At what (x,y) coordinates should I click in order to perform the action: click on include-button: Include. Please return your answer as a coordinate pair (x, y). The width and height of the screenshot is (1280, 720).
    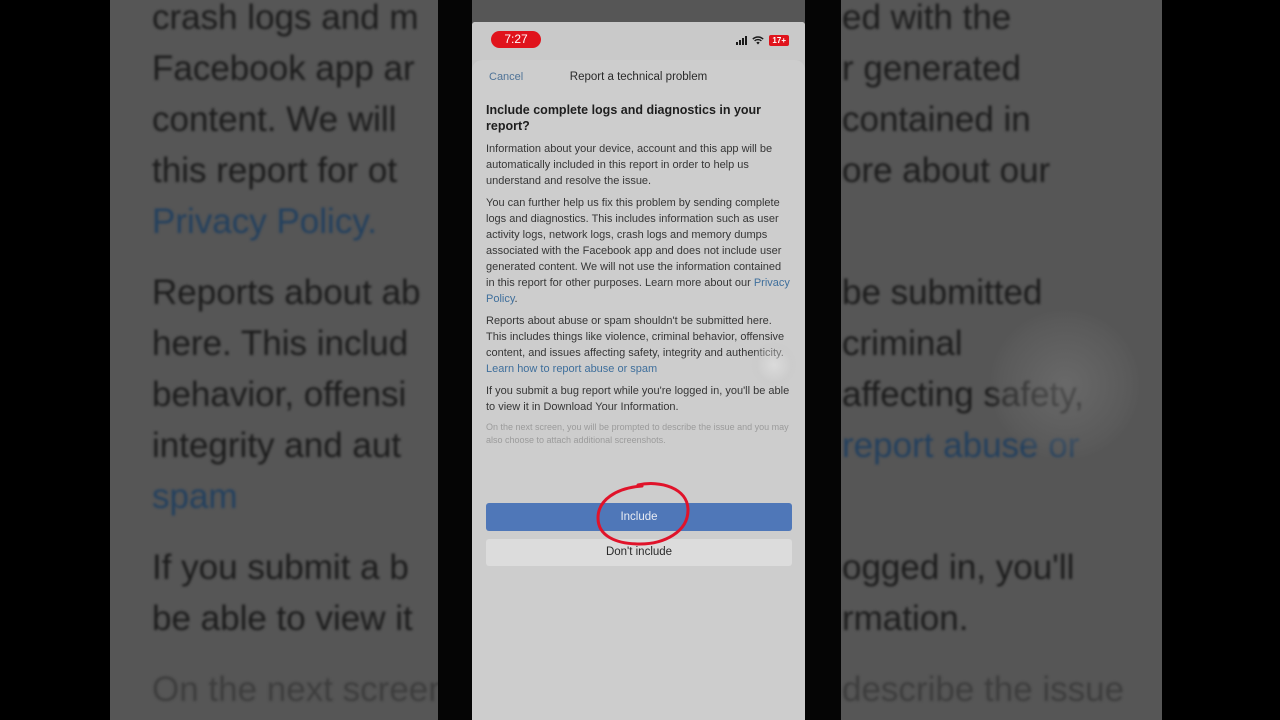
    Looking at the image, I should click on (639, 517).